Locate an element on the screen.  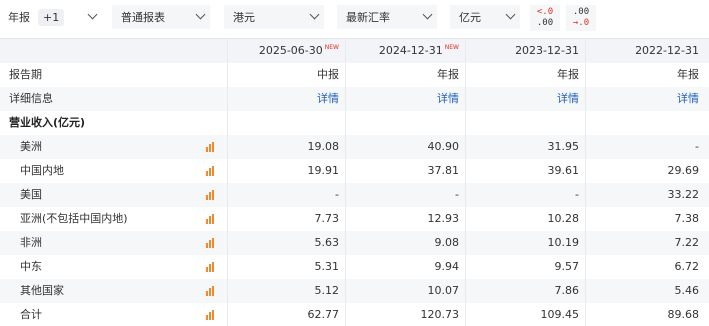
section-row: 营业收入(亿元) is located at coordinates (354, 123).